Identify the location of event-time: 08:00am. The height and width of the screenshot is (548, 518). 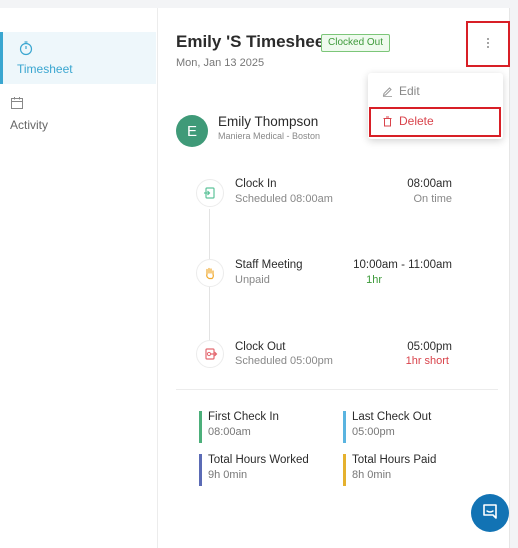
(429, 184).